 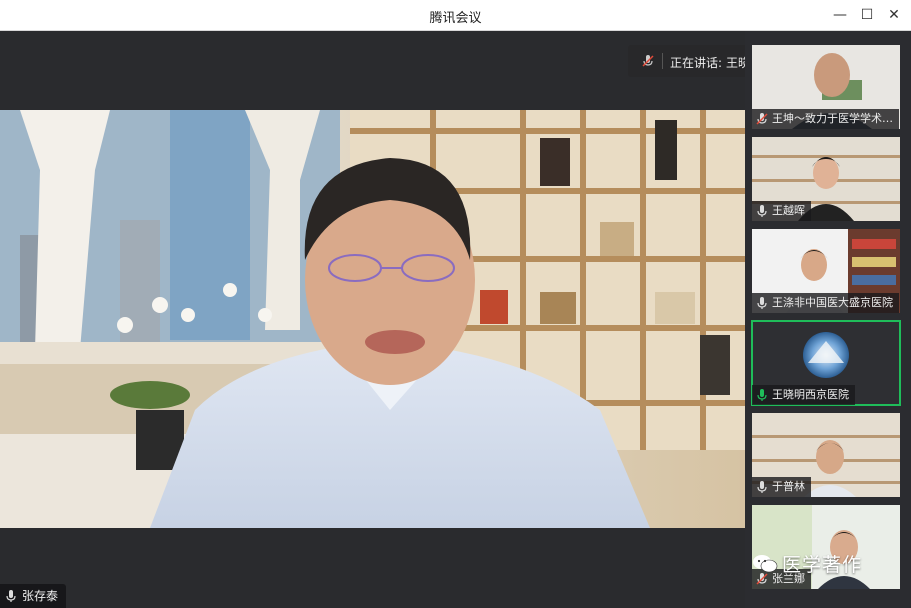 What do you see at coordinates (788, 210) in the screenshot?
I see `participant-name: 王越晖` at bounding box center [788, 210].